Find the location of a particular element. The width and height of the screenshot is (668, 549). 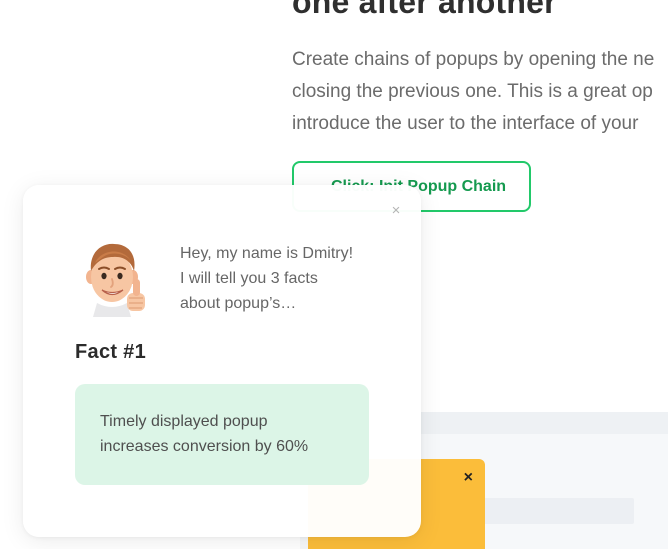

popup-intro-line: I will tell you 3 facts is located at coordinates (249, 278).